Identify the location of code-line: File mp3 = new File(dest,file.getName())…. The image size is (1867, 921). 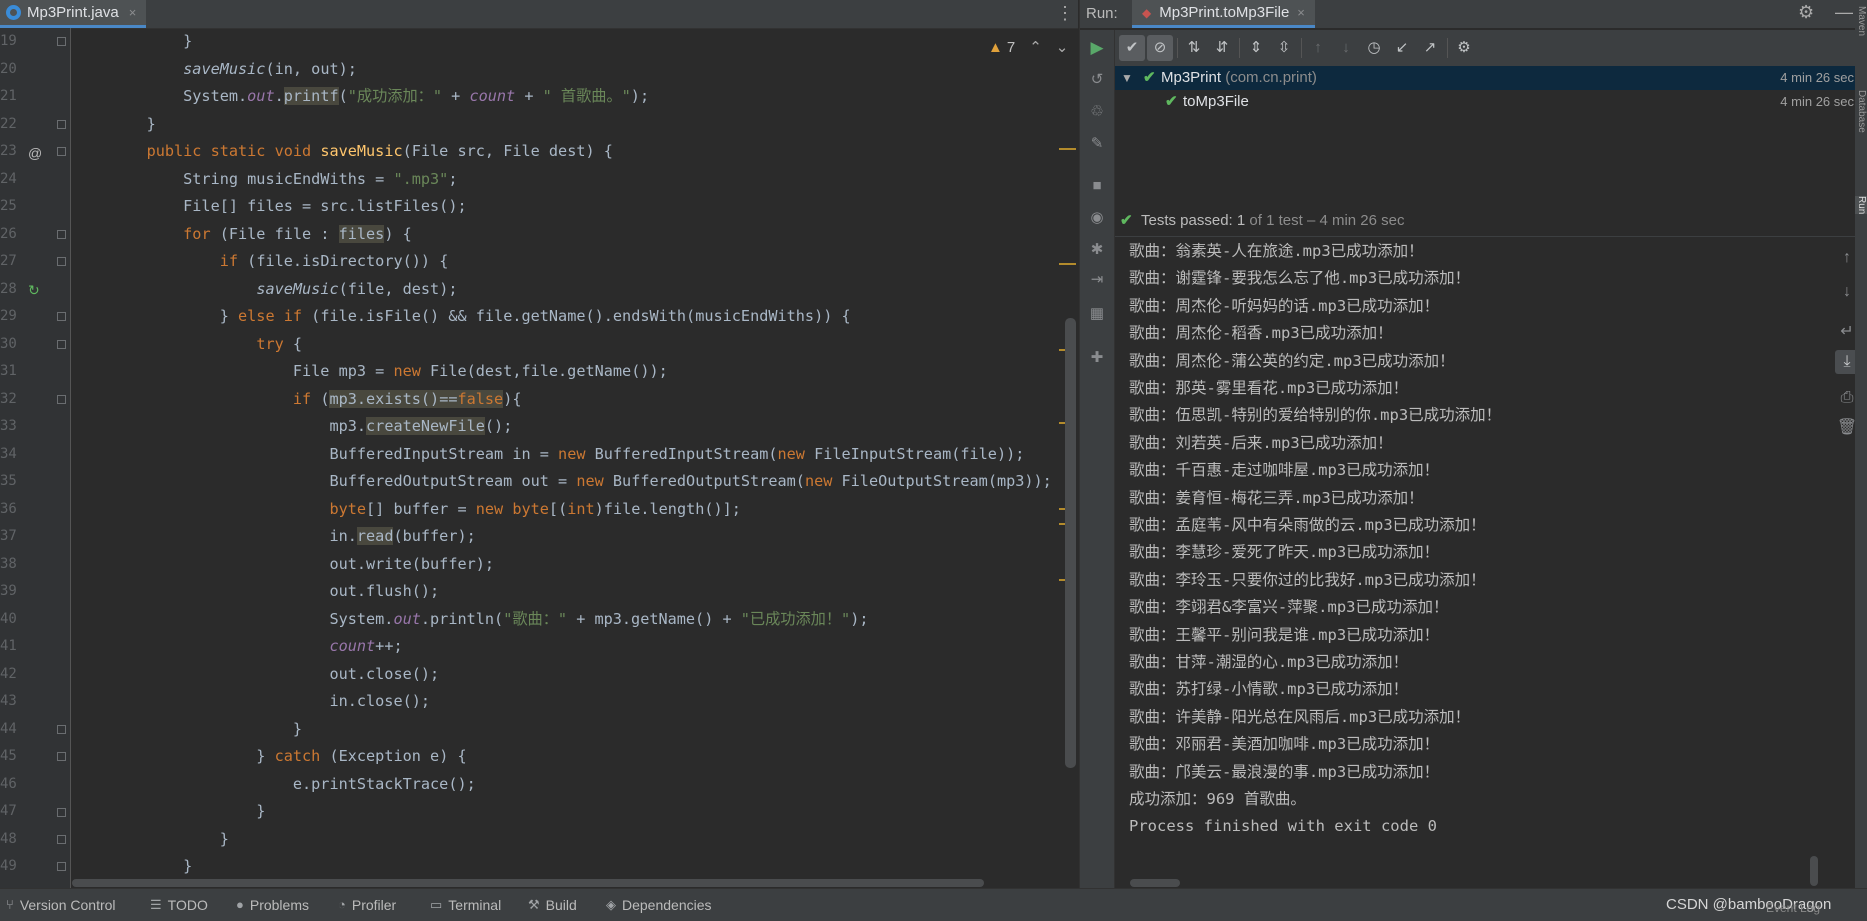
(389, 371).